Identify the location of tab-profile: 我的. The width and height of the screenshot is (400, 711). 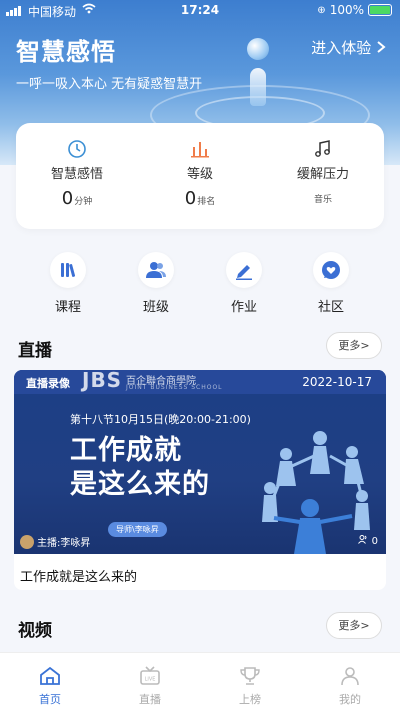
(350, 686).